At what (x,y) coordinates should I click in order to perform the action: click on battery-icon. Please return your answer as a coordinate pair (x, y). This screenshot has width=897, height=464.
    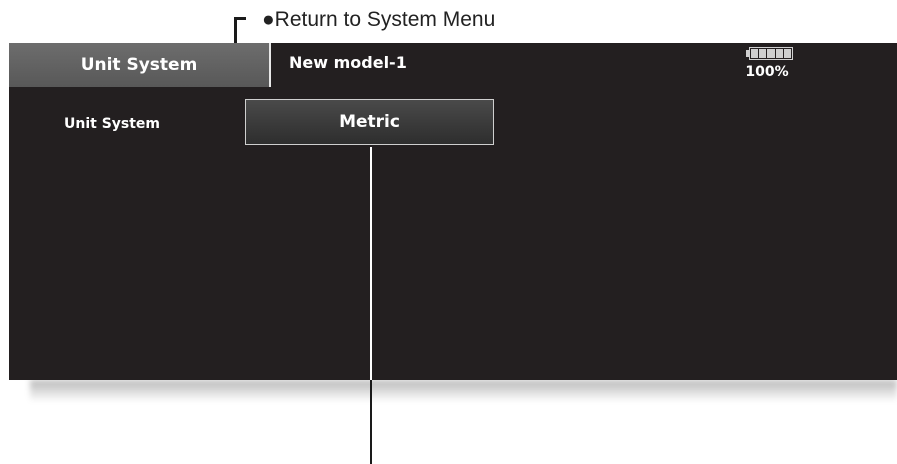
    Looking at the image, I should click on (771, 53).